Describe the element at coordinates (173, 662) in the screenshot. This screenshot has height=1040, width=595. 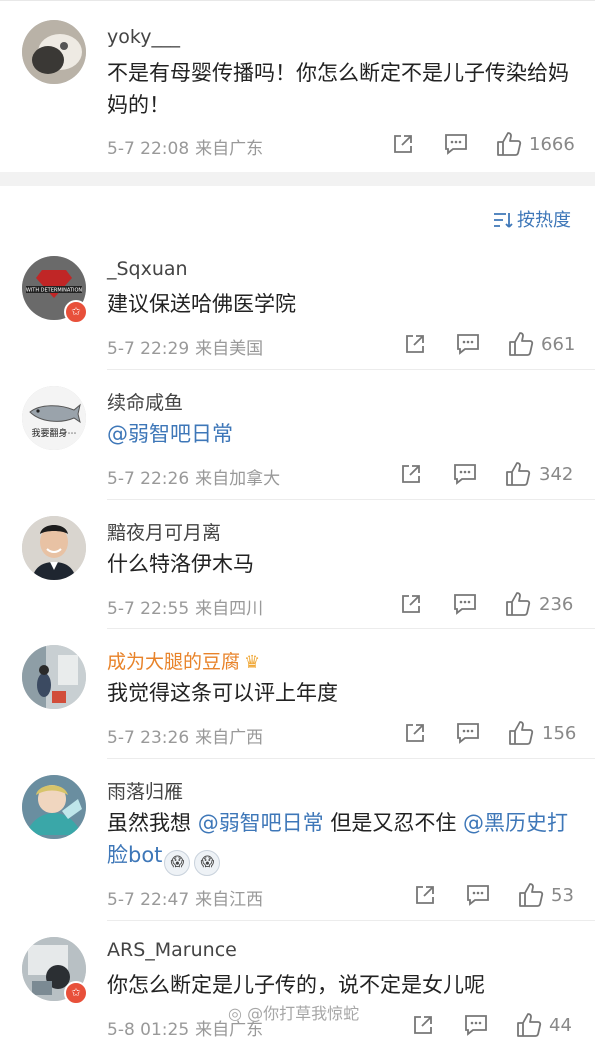
I see `username-text: 成为大腿的豆腐` at that location.